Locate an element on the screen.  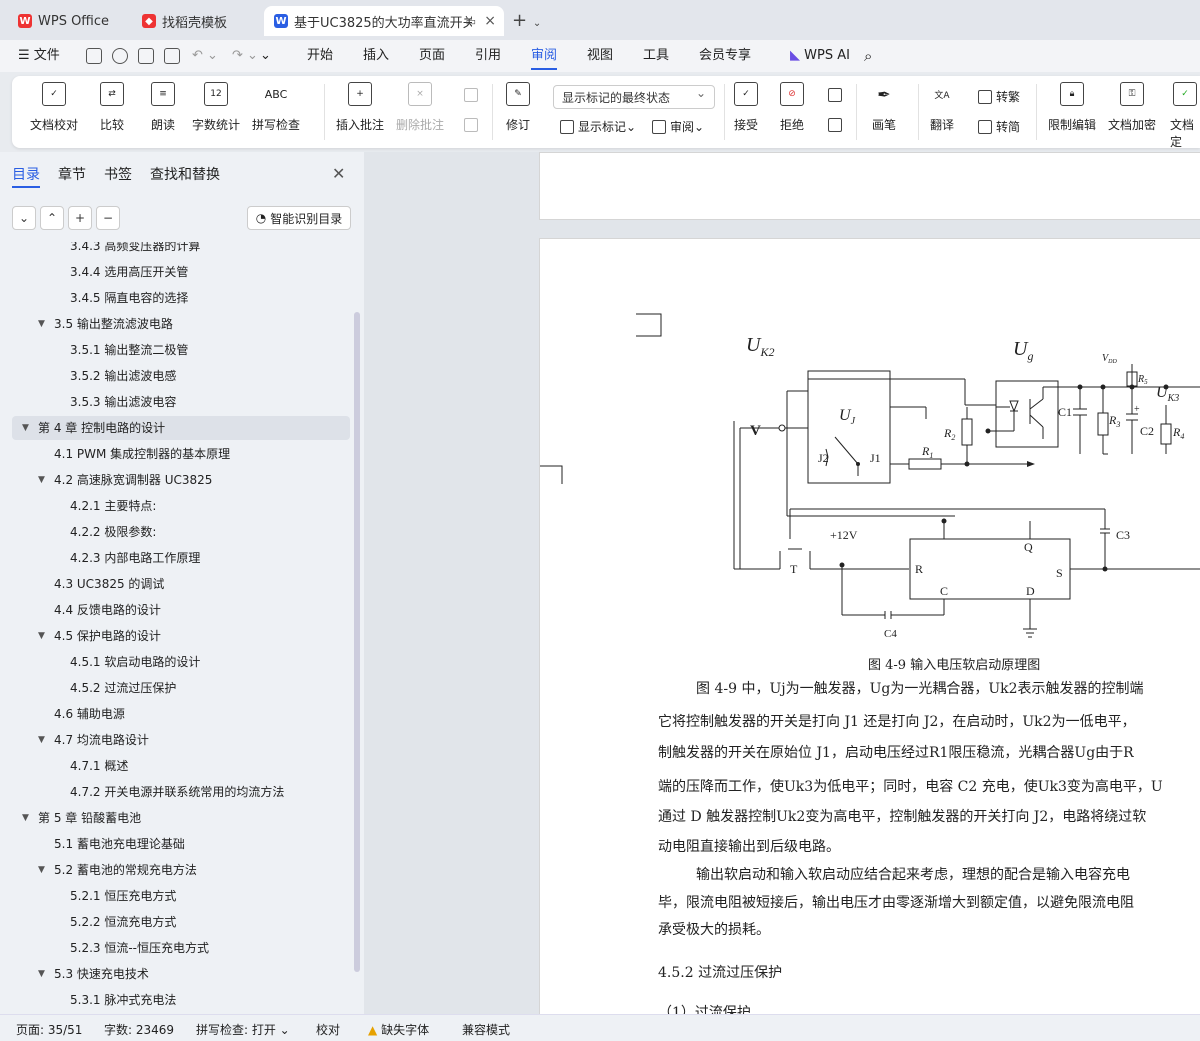
tab-toc: 目录 is located at coordinates (26, 174).